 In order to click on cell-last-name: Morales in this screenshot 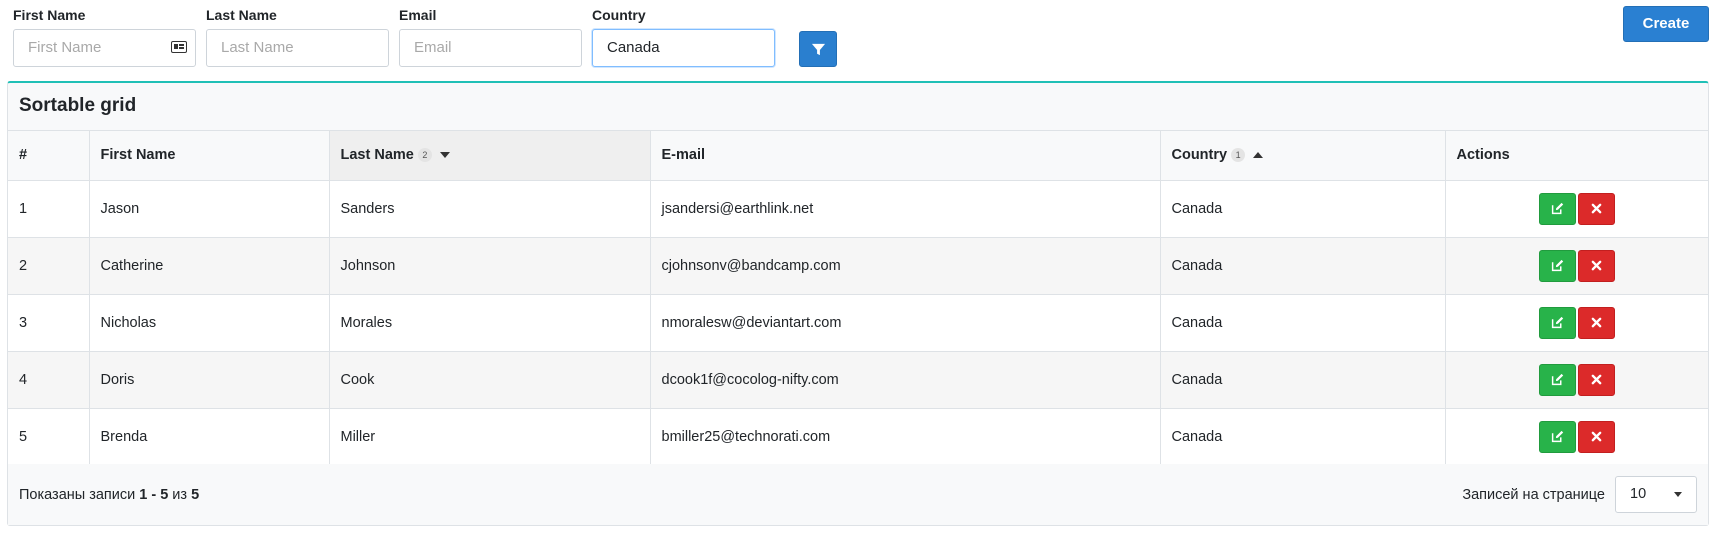, I will do `click(490, 322)`.